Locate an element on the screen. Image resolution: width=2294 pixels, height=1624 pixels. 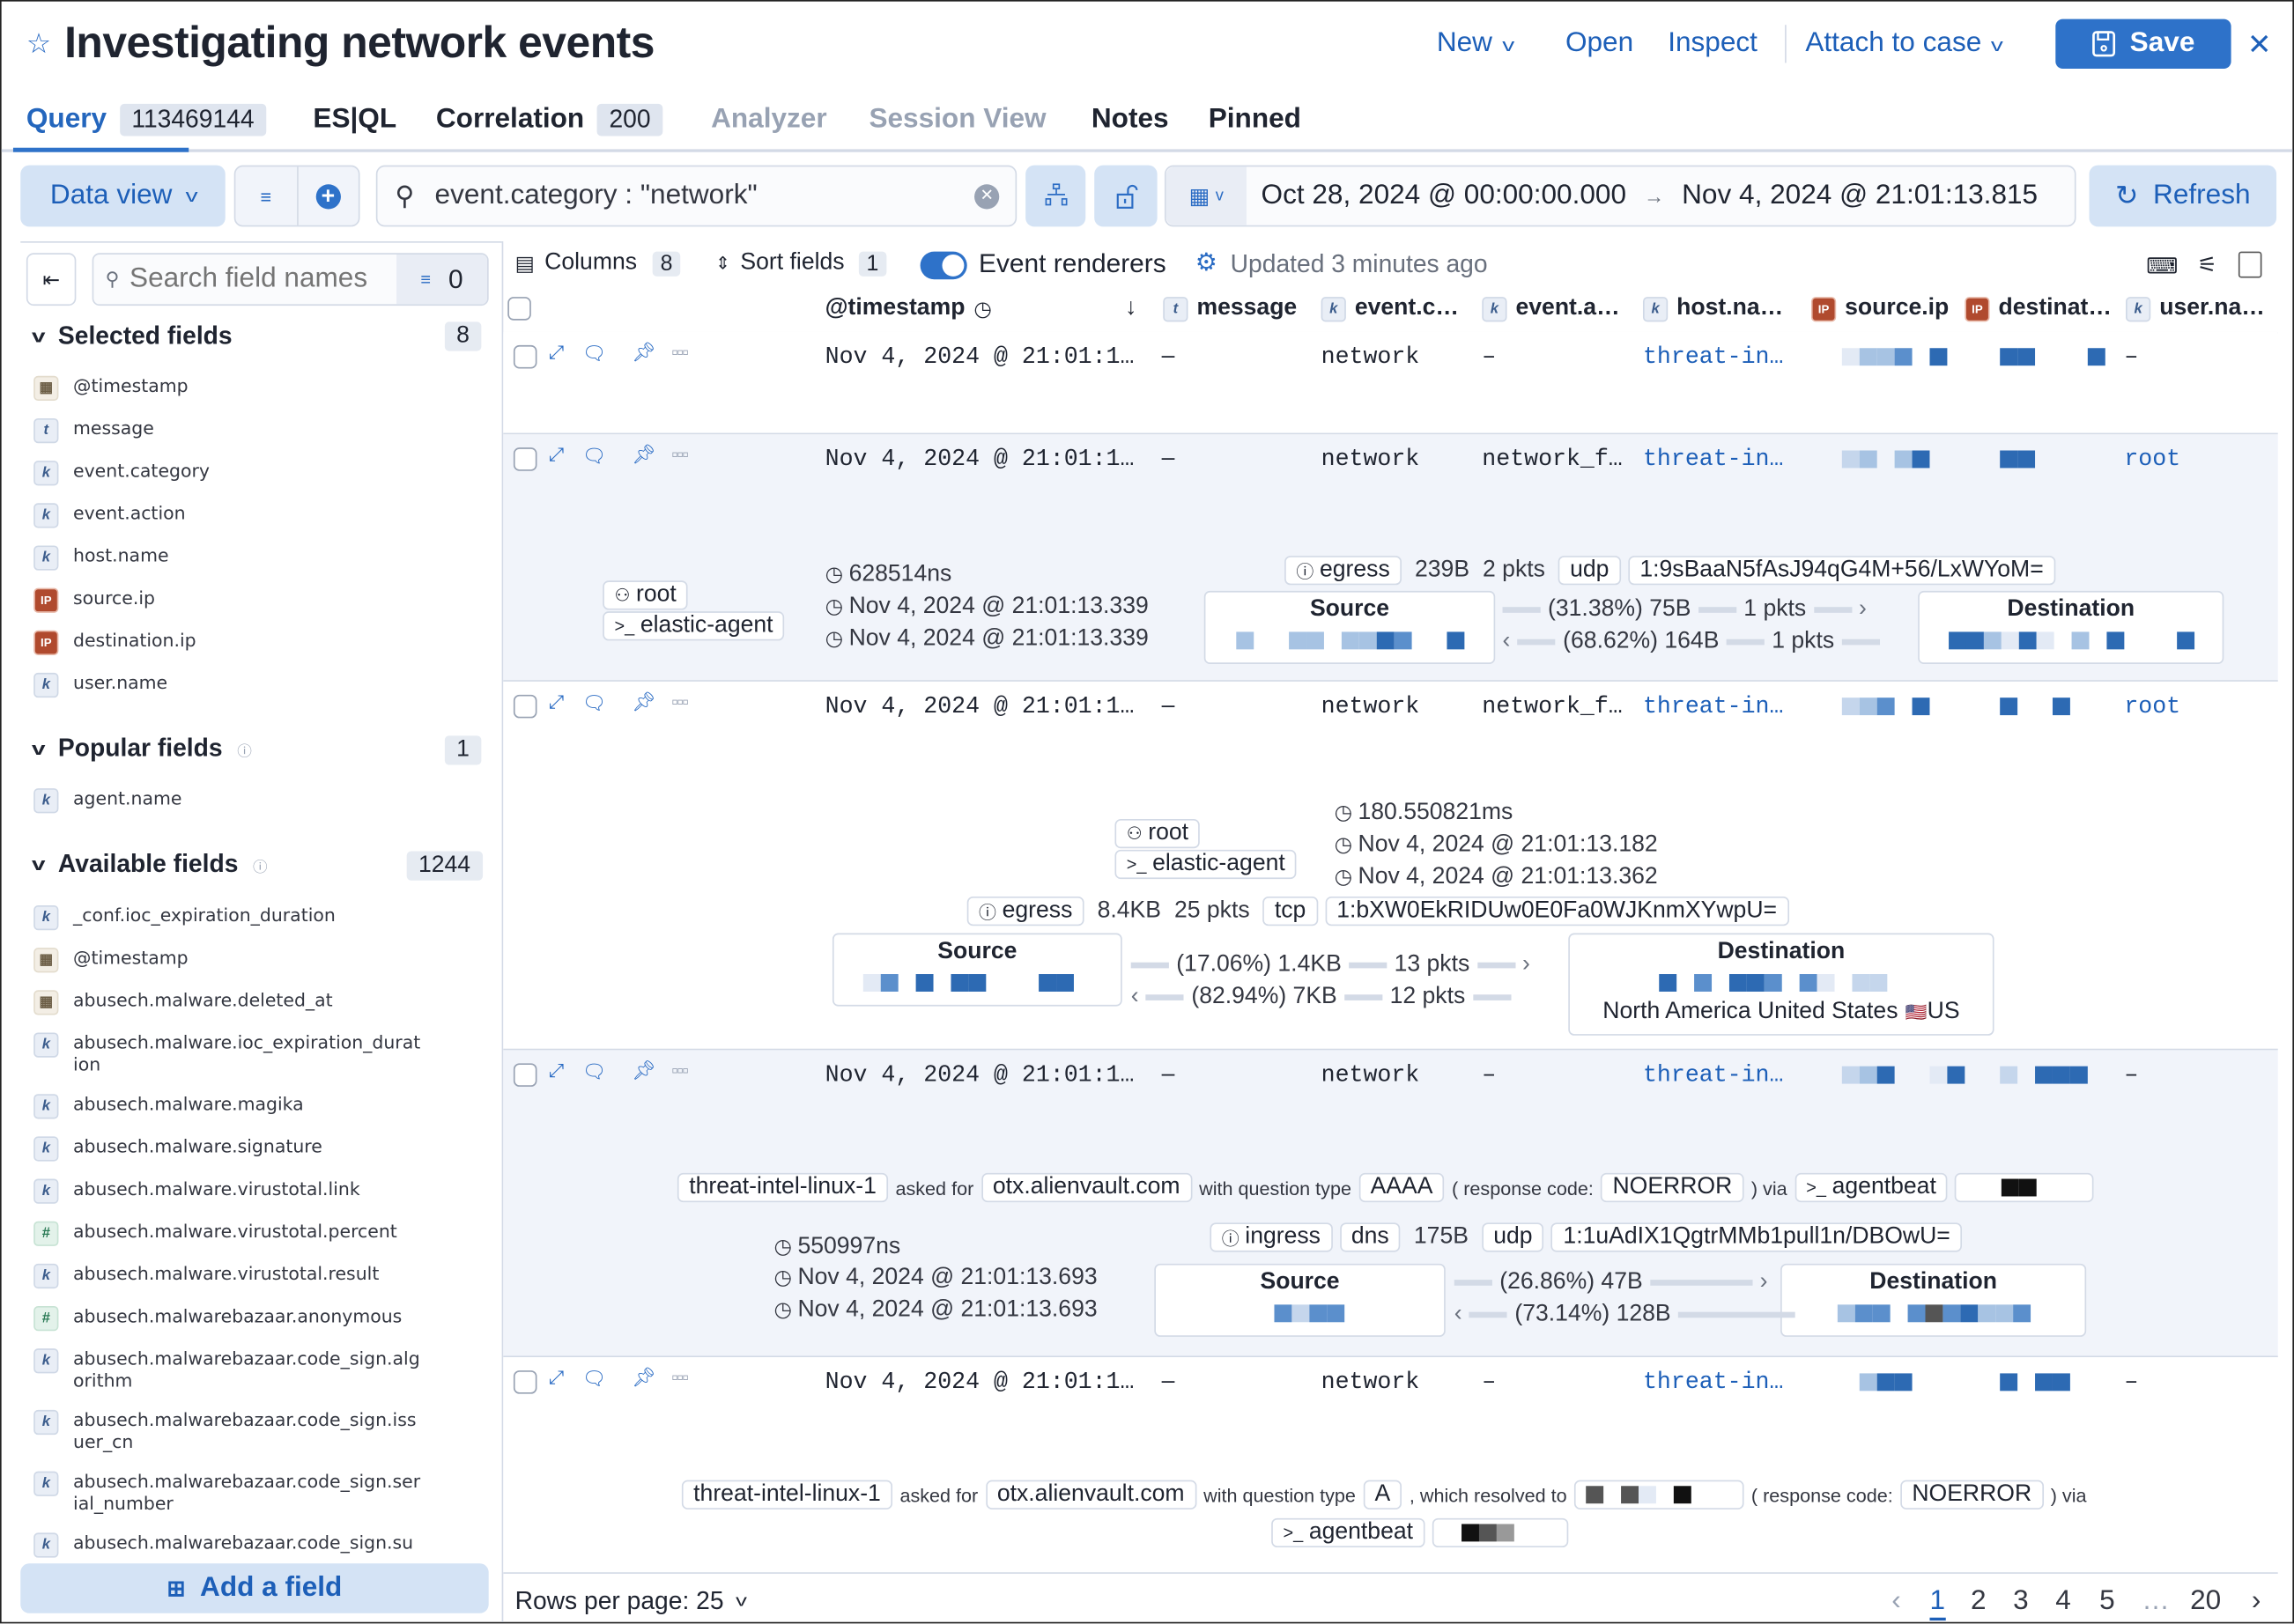
field-item: # abusech.malware.virustotal.percent is located at coordinates (238, 1233).